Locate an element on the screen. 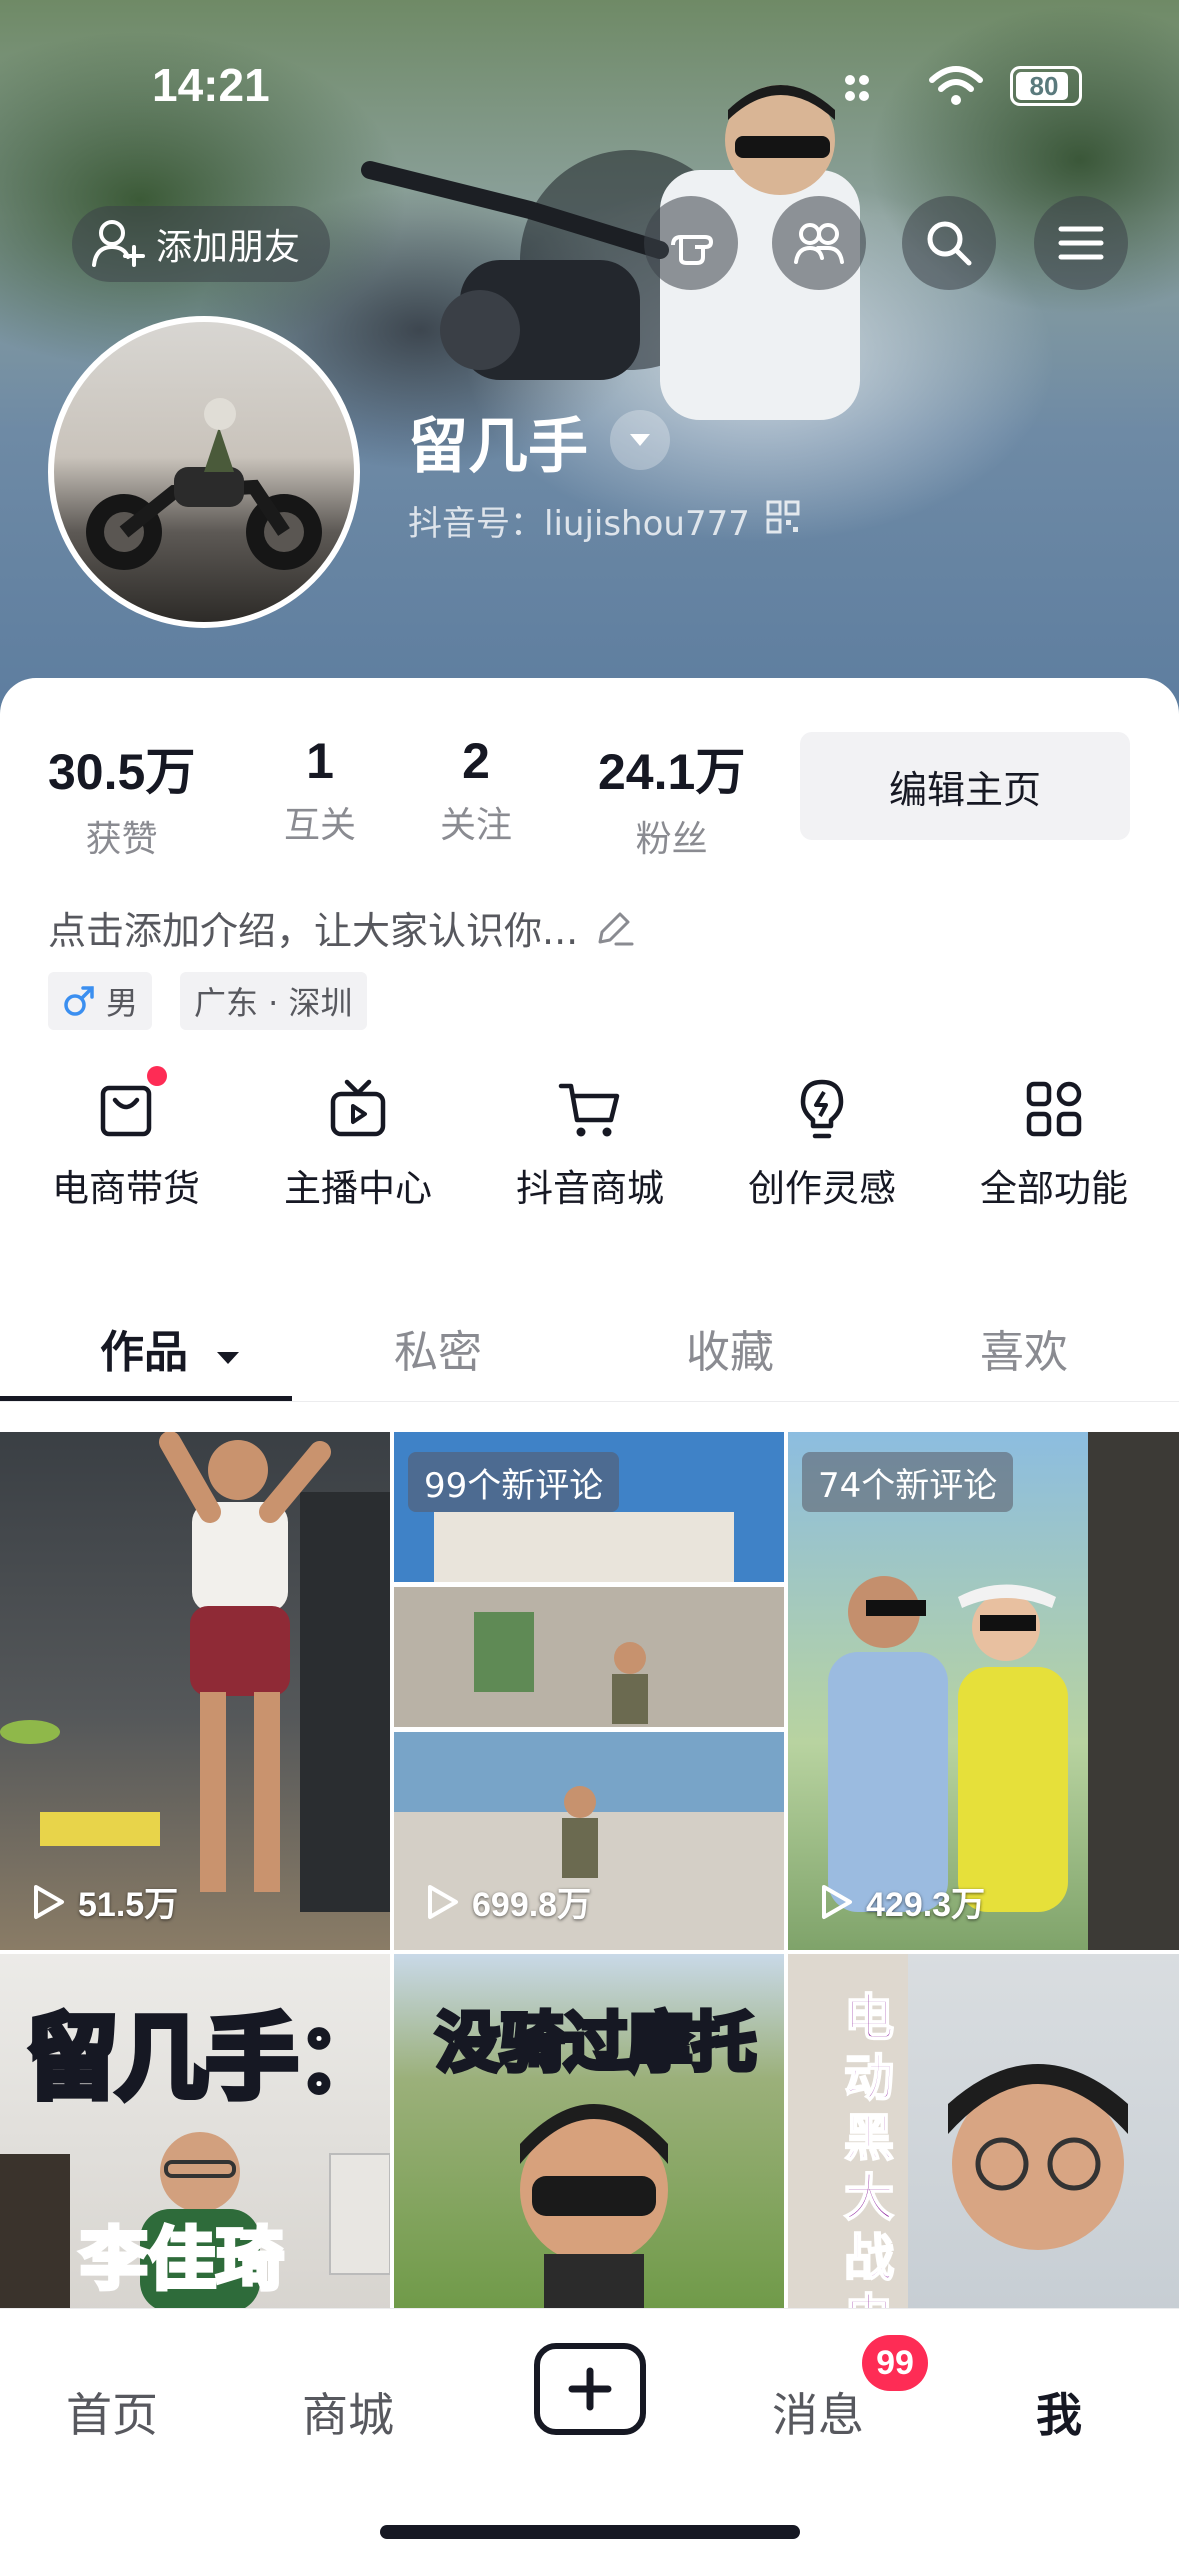 The height and width of the screenshot is (2556, 1179). search-button is located at coordinates (949, 243).